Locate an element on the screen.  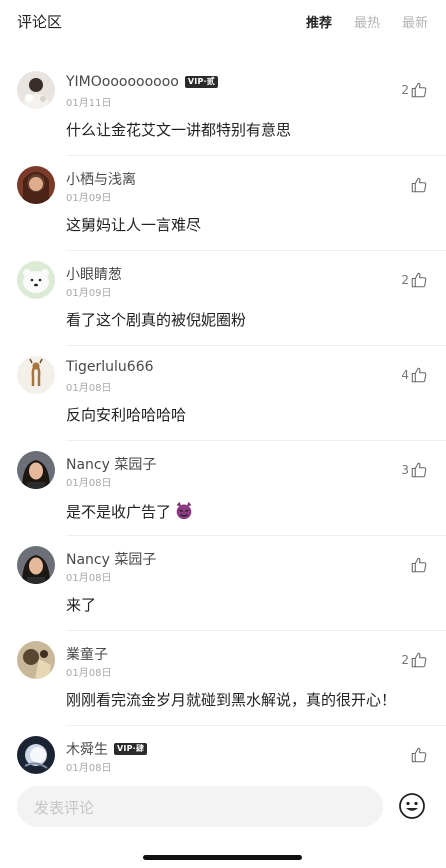
section-title: 评论区 is located at coordinates (40, 22).